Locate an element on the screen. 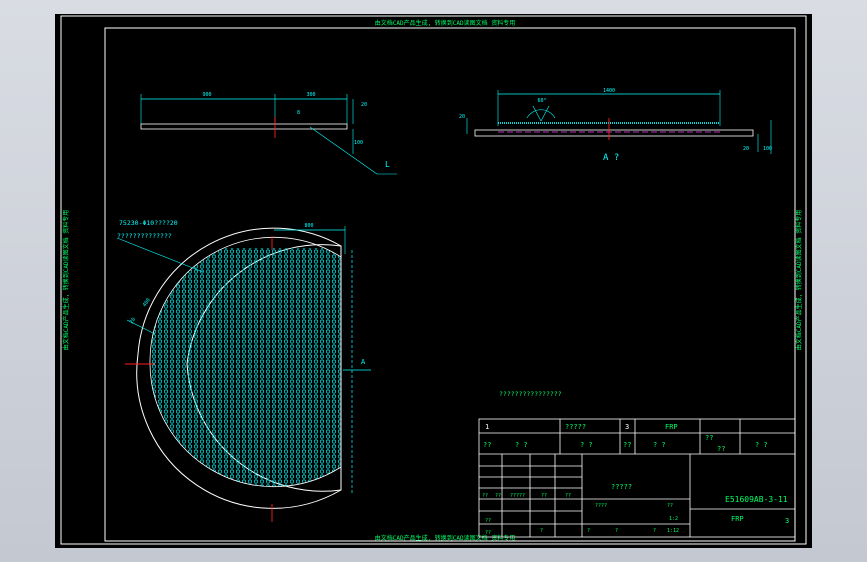 The width and height of the screenshot is (867, 562). side-view-right-dim: 300 is located at coordinates (310, 95).